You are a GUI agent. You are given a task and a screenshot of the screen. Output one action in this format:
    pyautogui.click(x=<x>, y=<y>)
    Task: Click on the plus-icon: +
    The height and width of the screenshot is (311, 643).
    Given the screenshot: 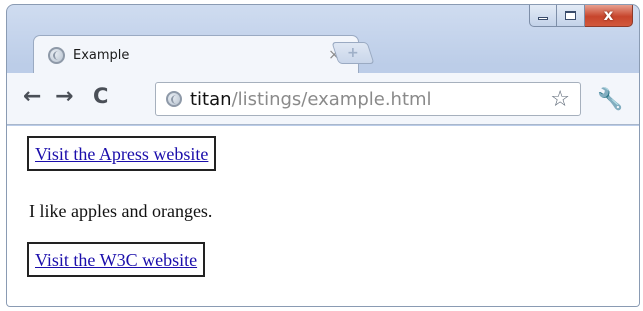 What is the action you would take?
    pyautogui.click(x=353, y=53)
    